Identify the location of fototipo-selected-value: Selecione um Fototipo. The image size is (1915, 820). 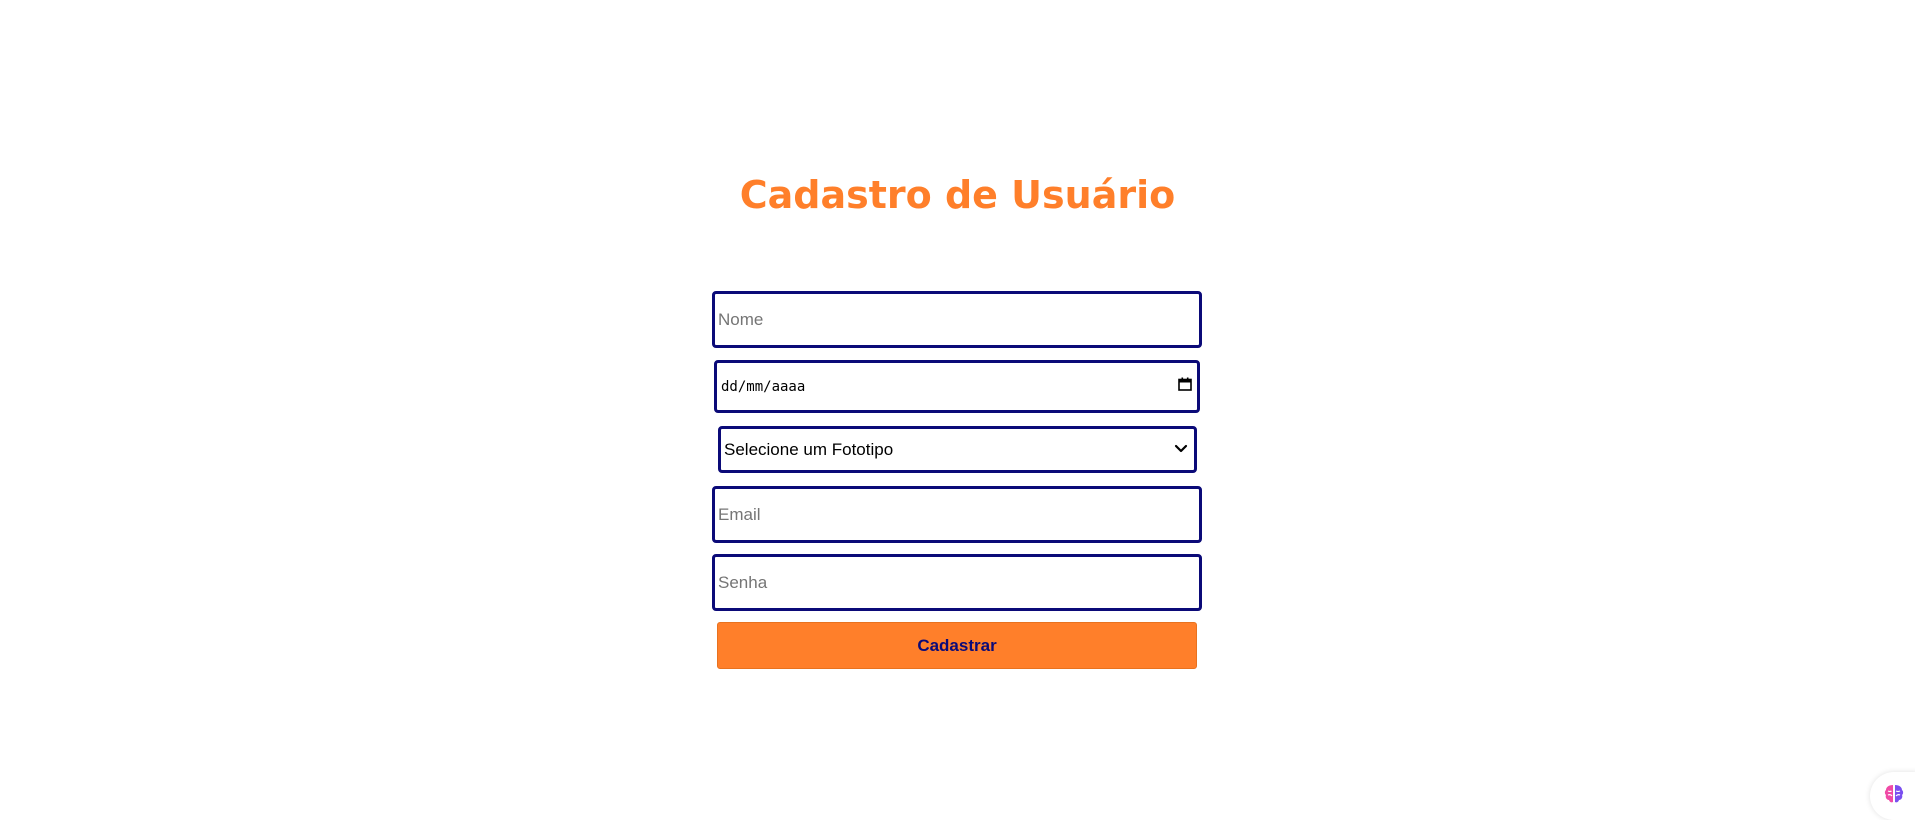
(809, 449).